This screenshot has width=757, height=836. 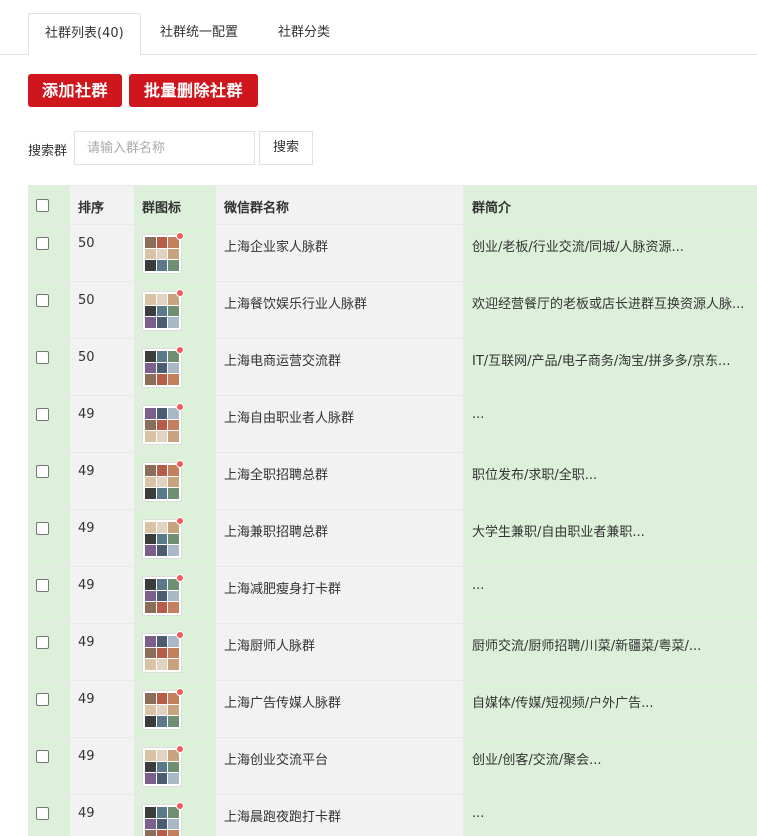 What do you see at coordinates (283, 817) in the screenshot?
I see `row-name: 上海晨跑夜跑打卡群` at bounding box center [283, 817].